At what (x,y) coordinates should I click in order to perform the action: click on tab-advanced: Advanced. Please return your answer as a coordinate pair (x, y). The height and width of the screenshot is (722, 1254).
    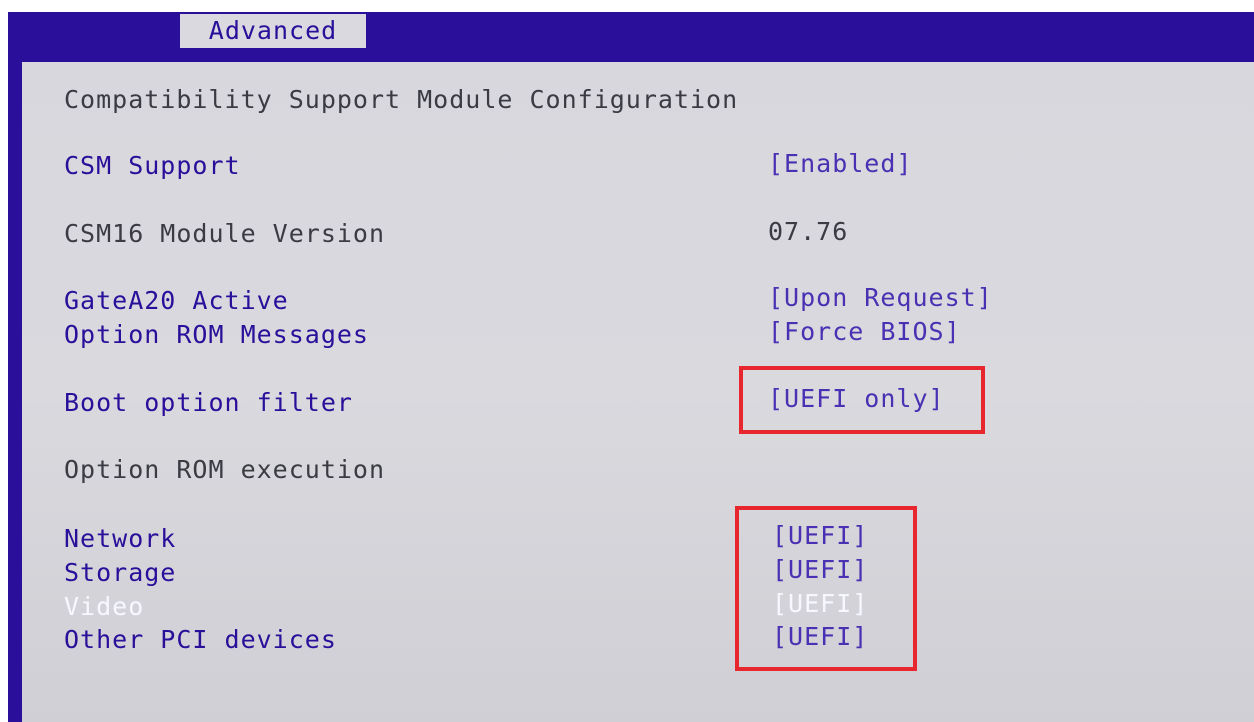
    Looking at the image, I should click on (273, 31).